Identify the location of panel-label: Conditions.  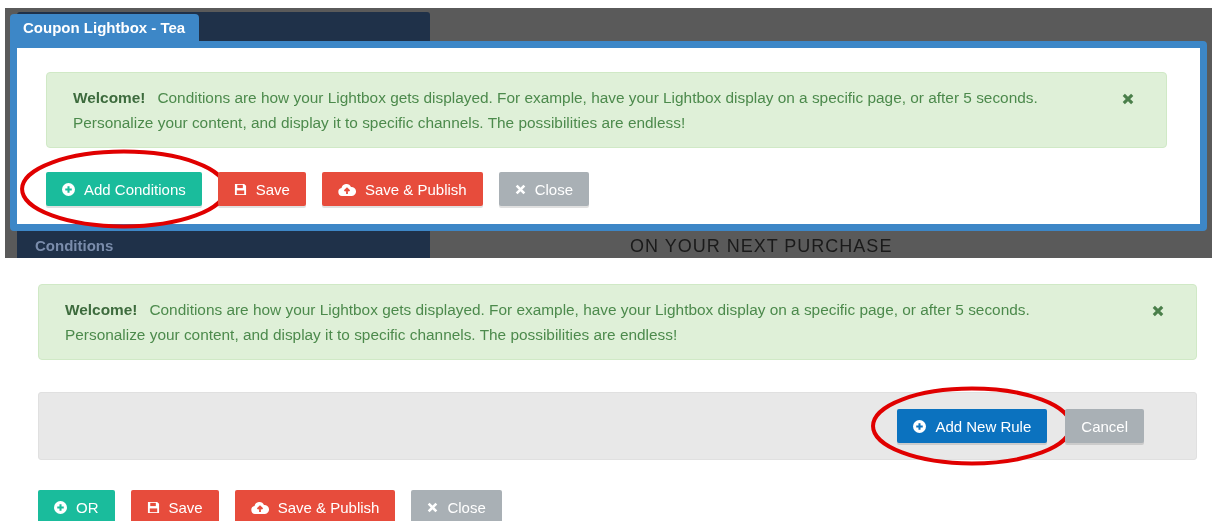
(74, 247).